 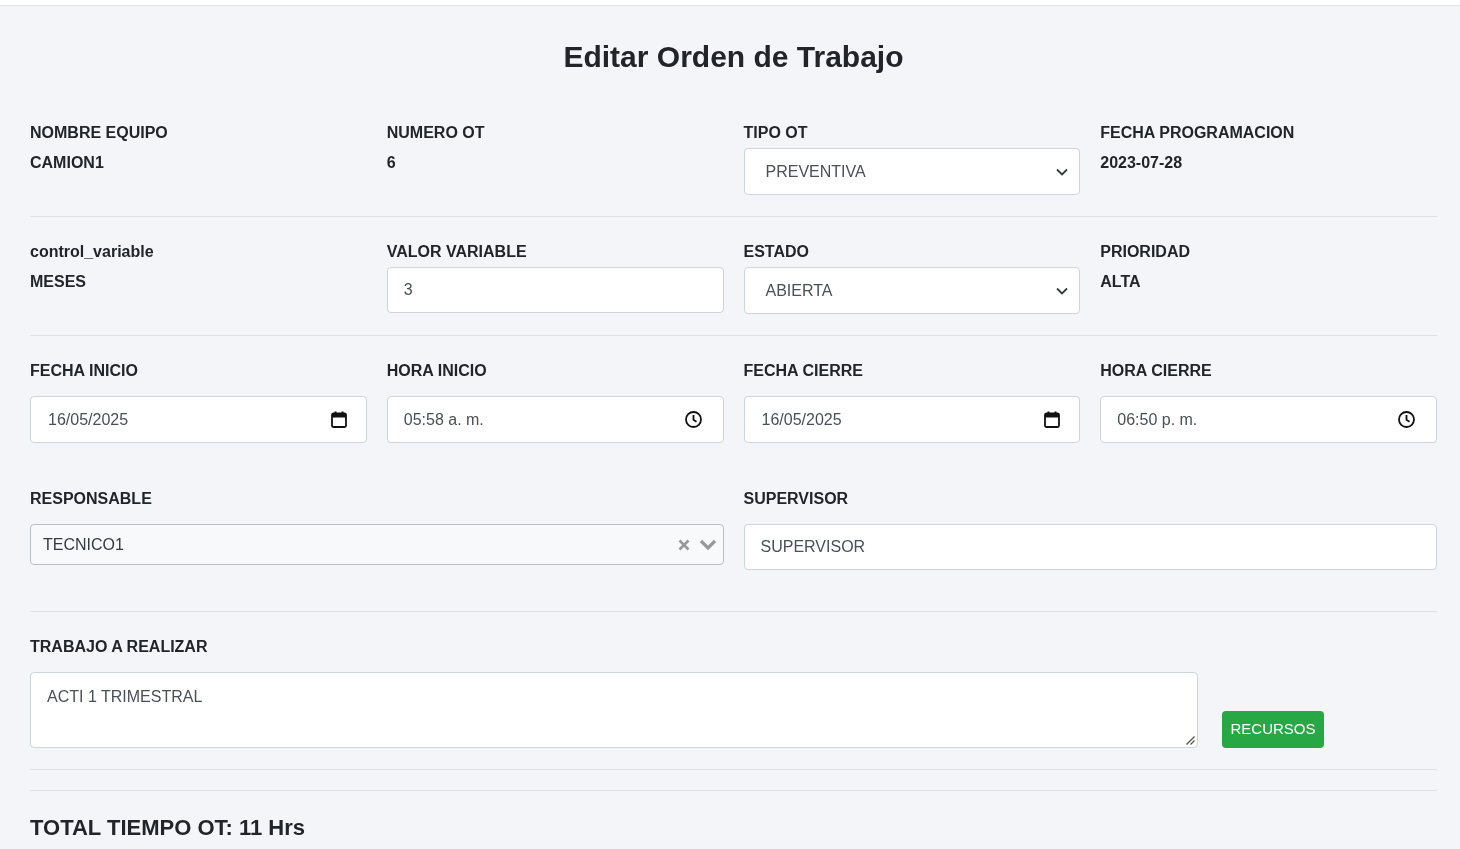 I want to click on select-field: ABIERTA, so click(x=912, y=290).